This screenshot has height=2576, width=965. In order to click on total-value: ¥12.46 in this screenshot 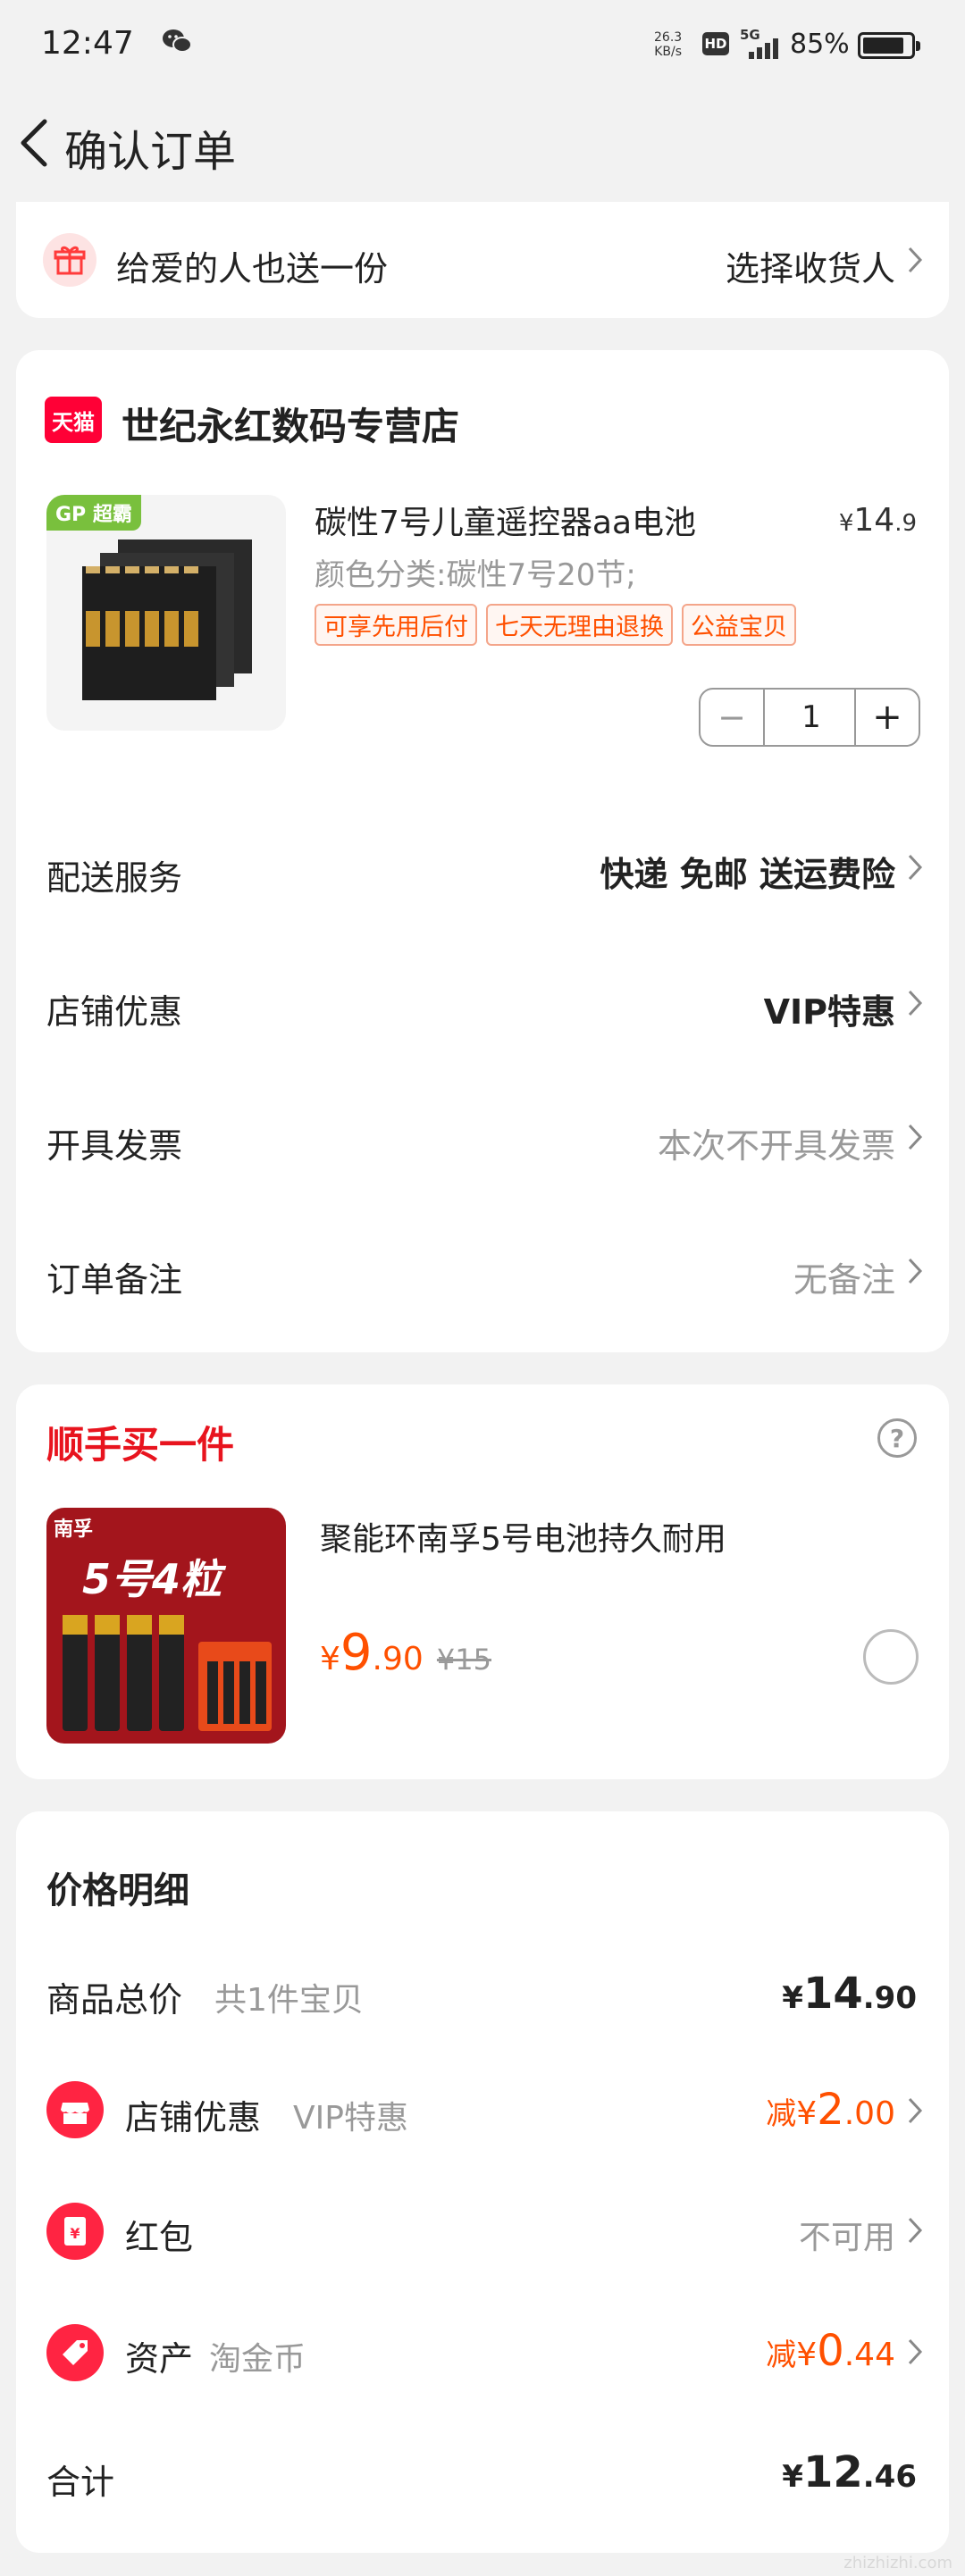, I will do `click(849, 2472)`.